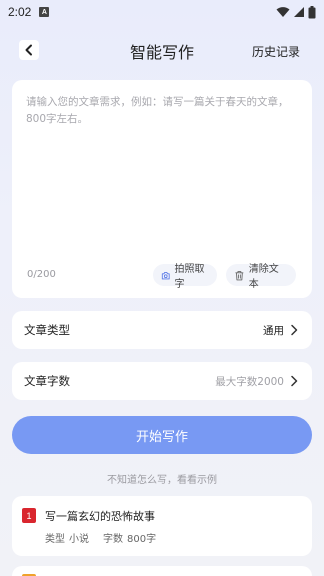 This screenshot has width=324, height=576. Describe the element at coordinates (165, 275) in the screenshot. I see `camera-icon` at that location.